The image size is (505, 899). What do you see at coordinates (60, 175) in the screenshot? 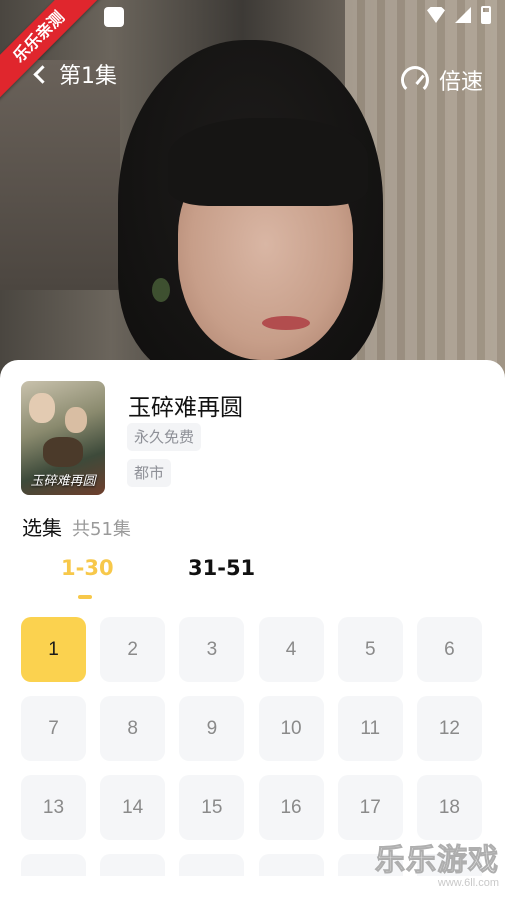
I see `video-background-wall` at bounding box center [60, 175].